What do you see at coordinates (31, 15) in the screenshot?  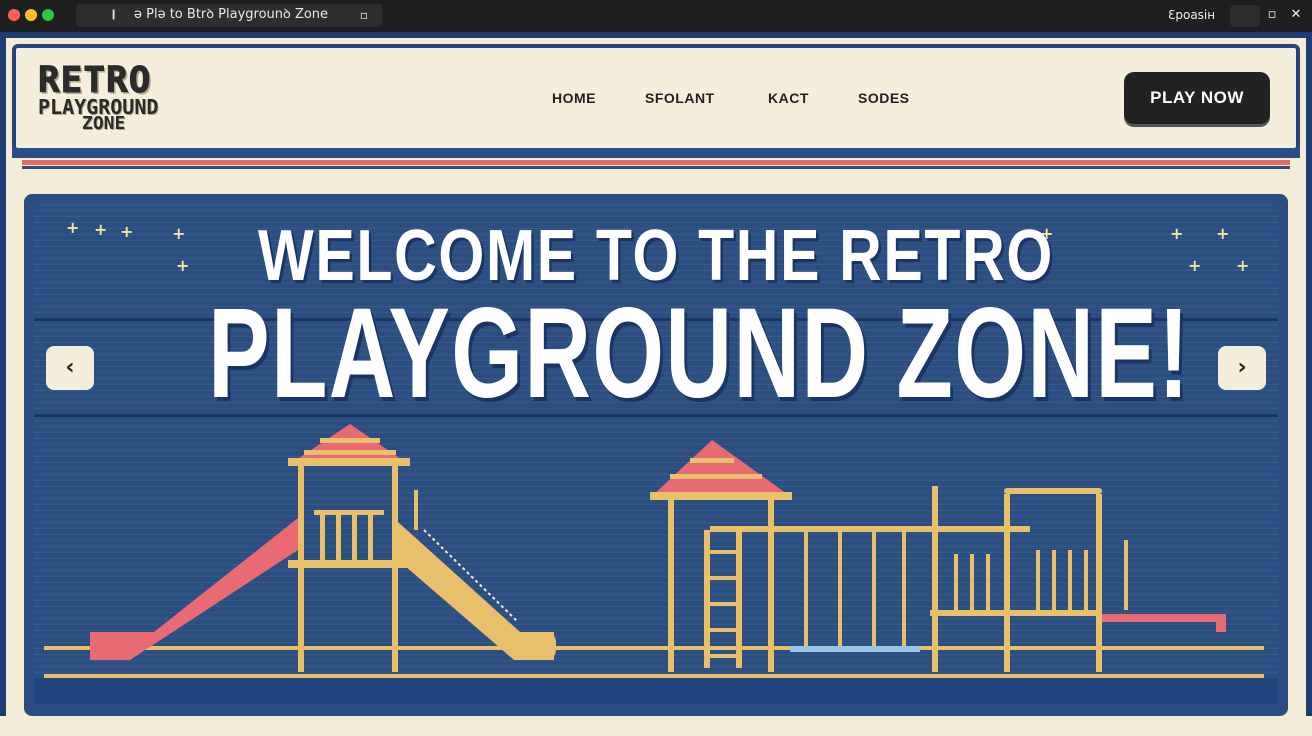 I see `minimize-window-button` at bounding box center [31, 15].